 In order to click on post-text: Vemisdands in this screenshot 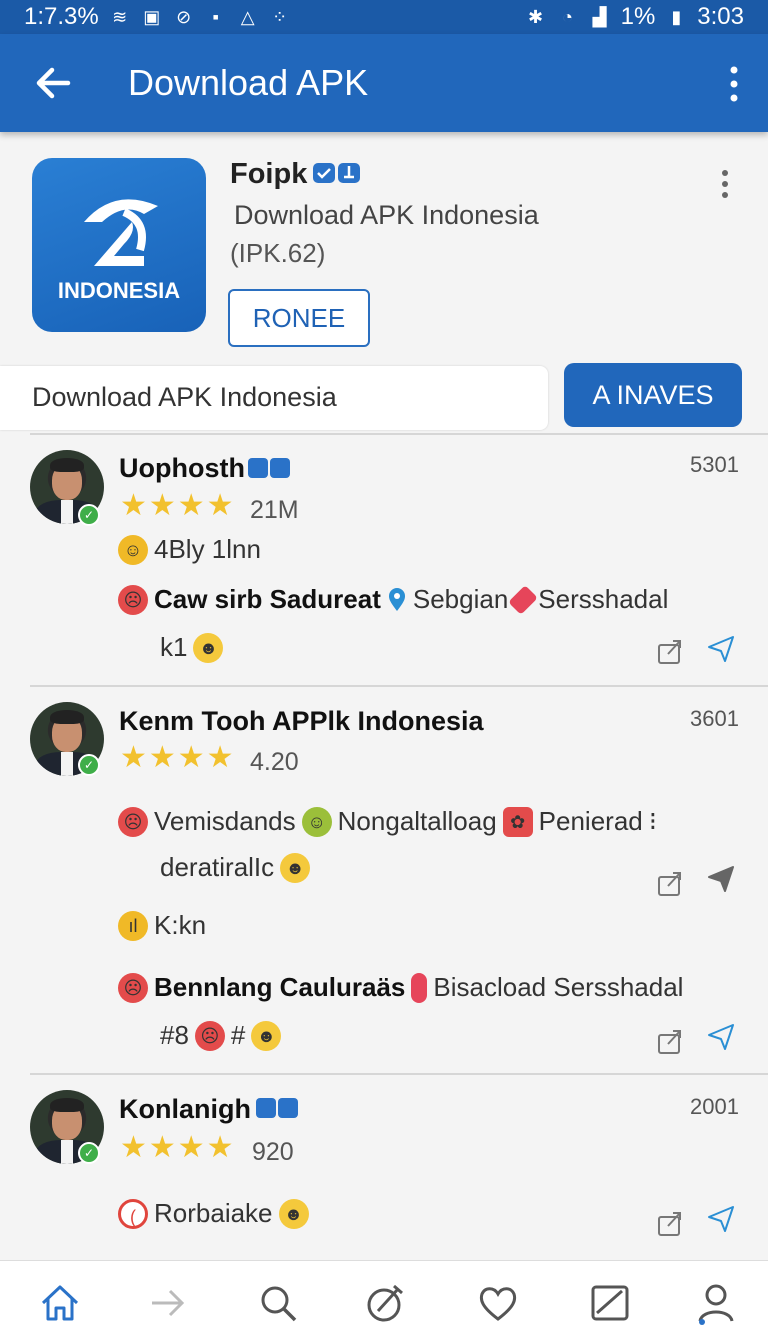, I will do `click(225, 821)`.